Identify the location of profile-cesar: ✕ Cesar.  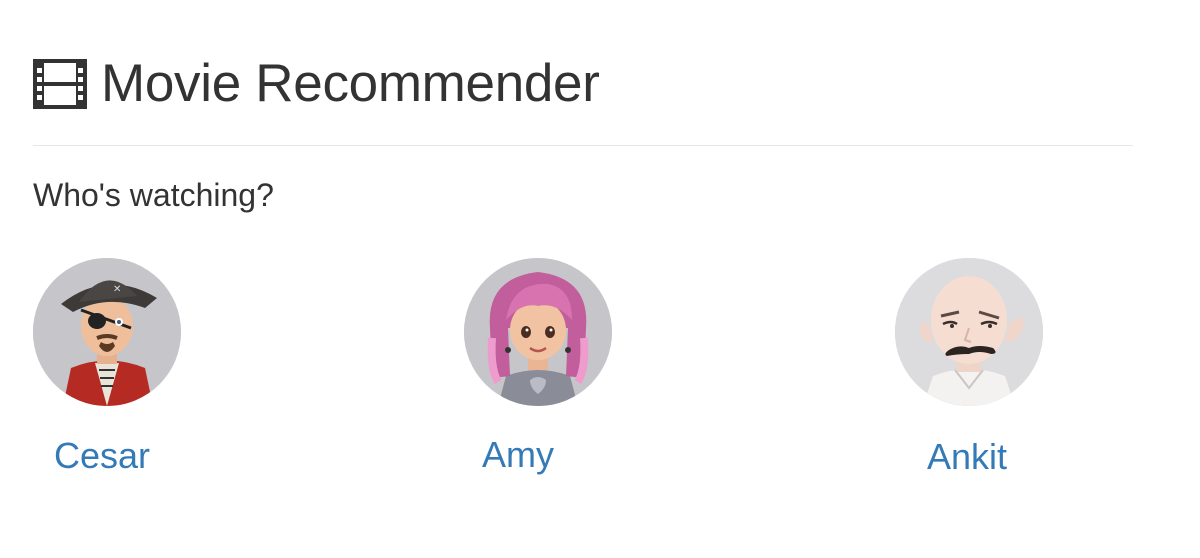
(113, 368).